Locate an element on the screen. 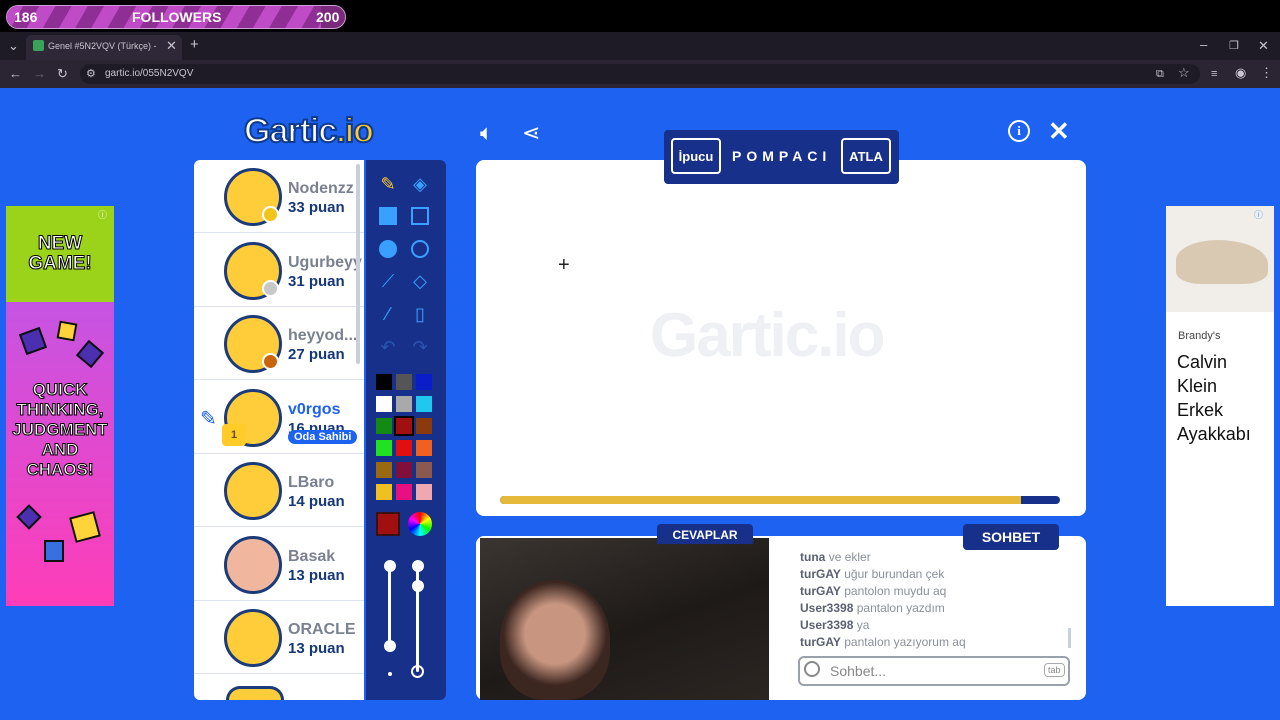  window-close-icon: ✕ is located at coordinates (1263, 46).